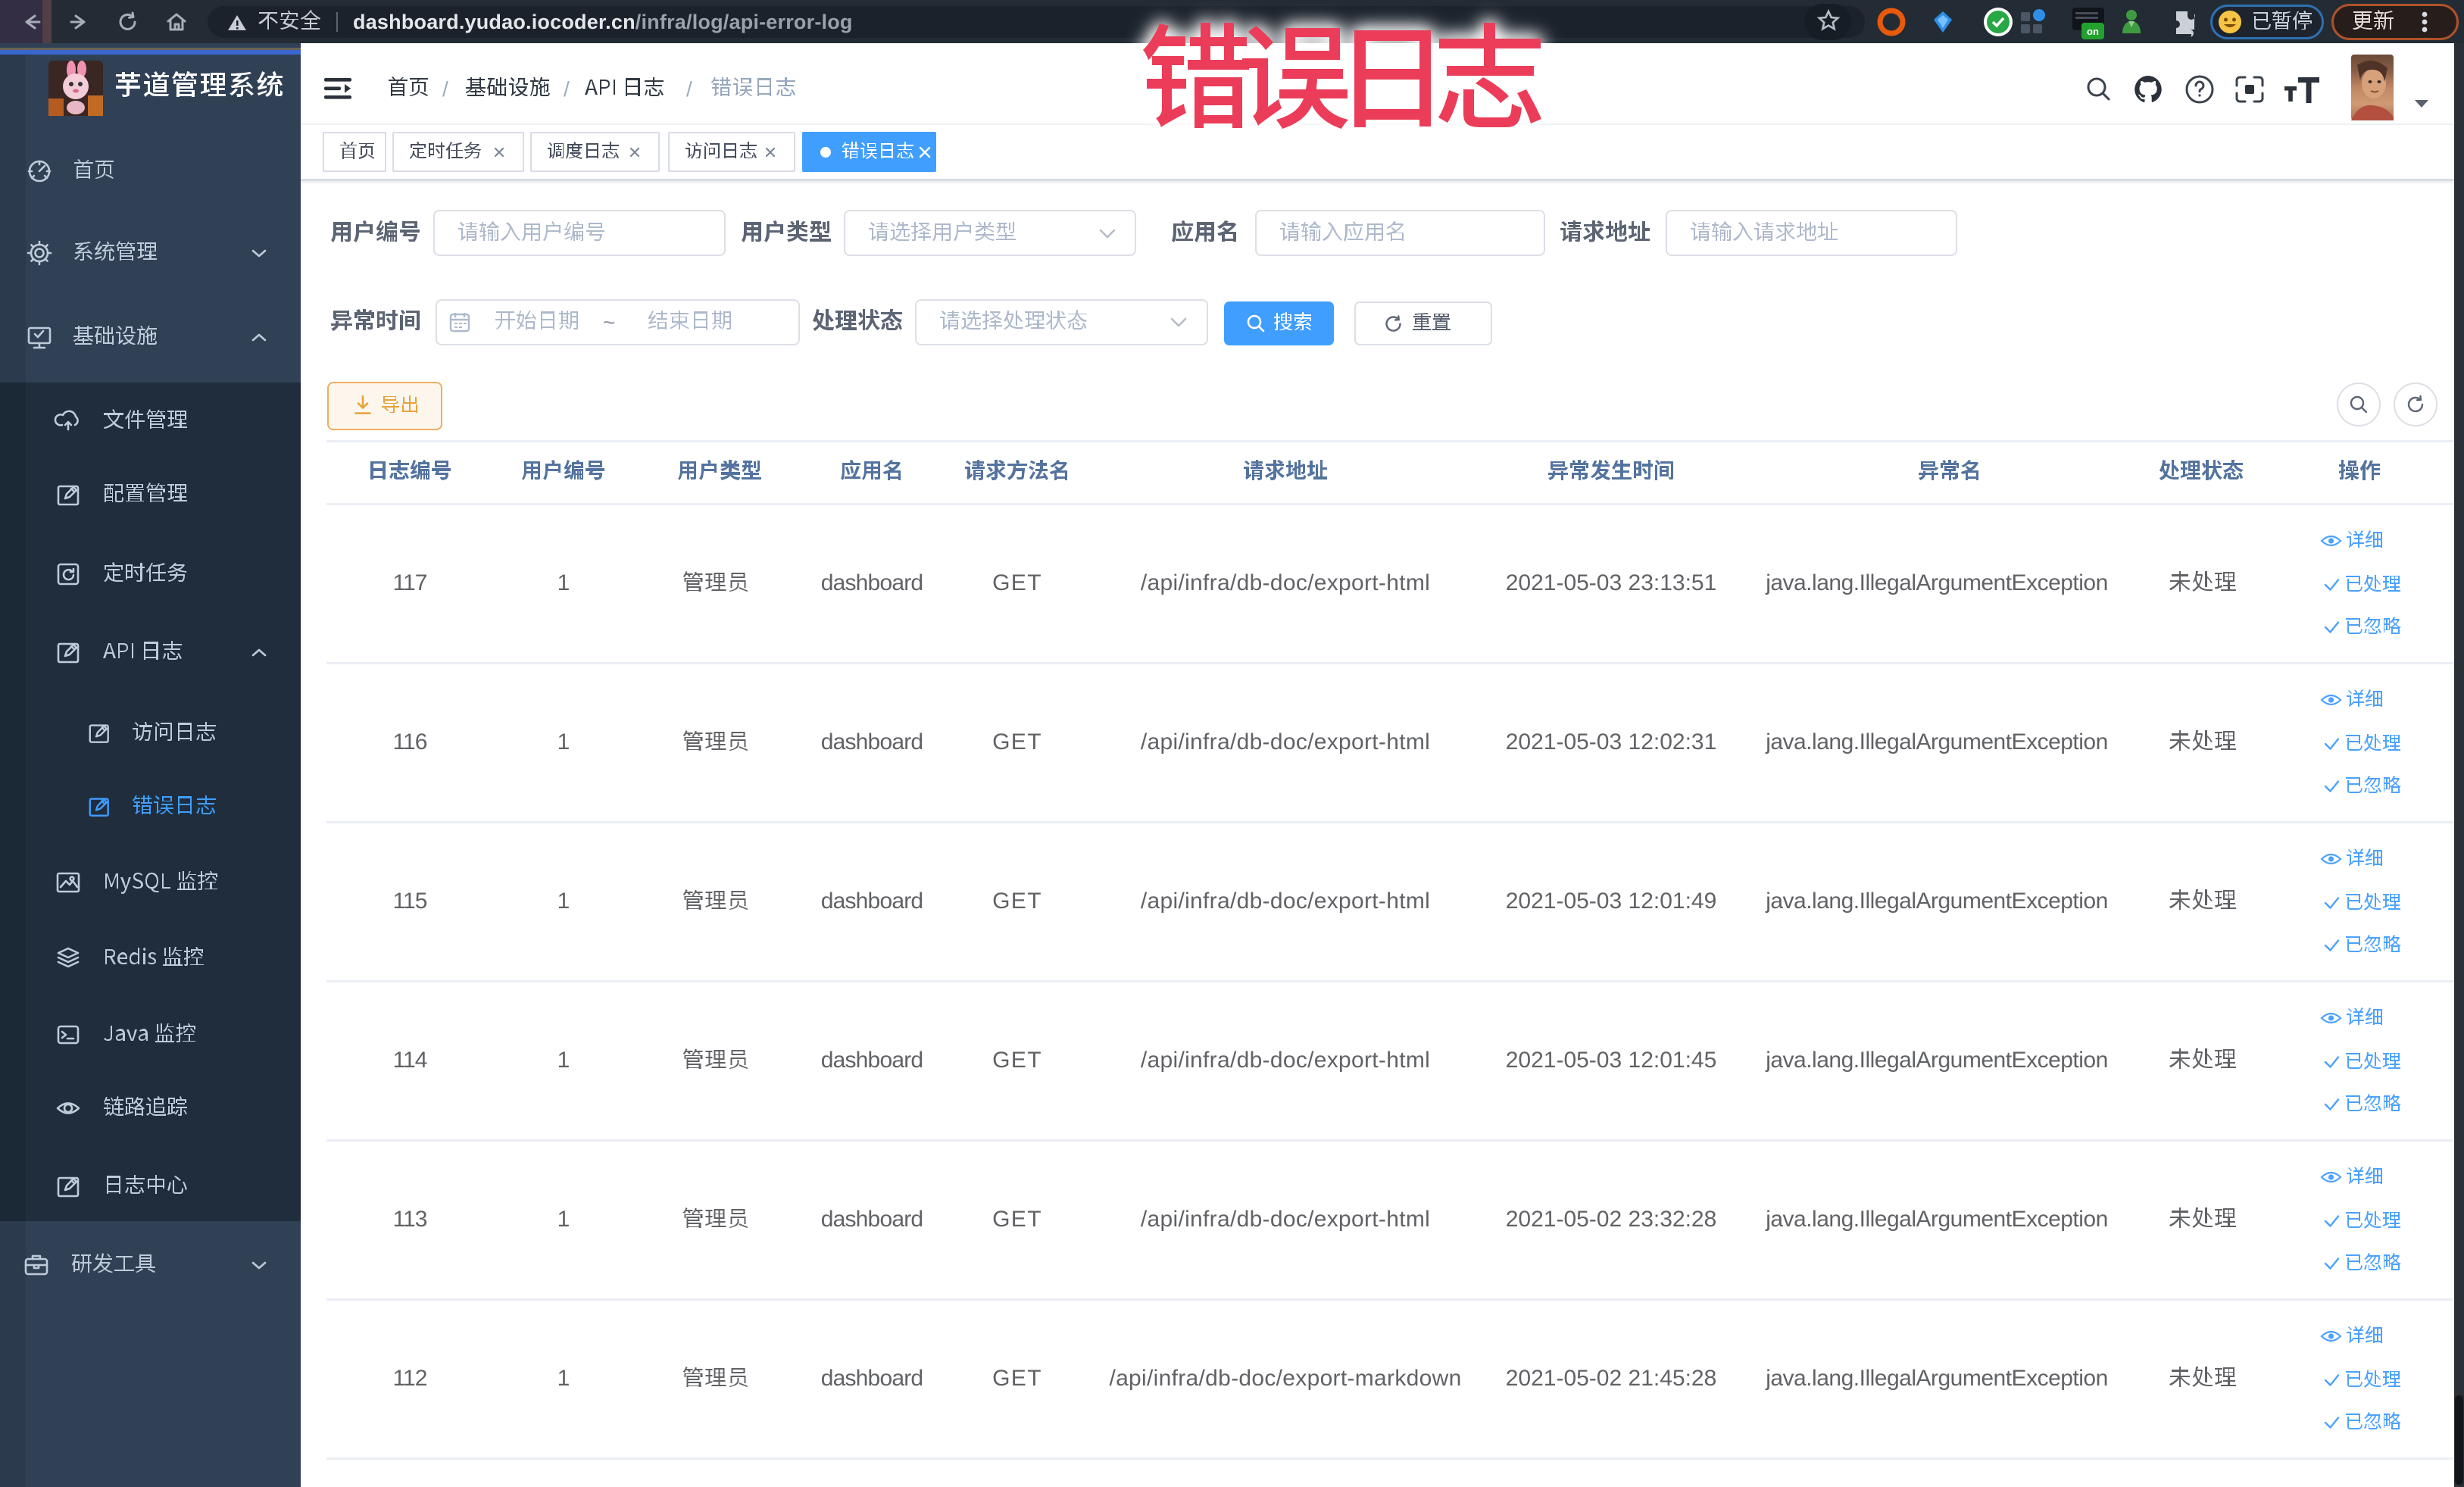 This screenshot has height=1487, width=2464. I want to click on svg-text: on, so click(2093, 31).